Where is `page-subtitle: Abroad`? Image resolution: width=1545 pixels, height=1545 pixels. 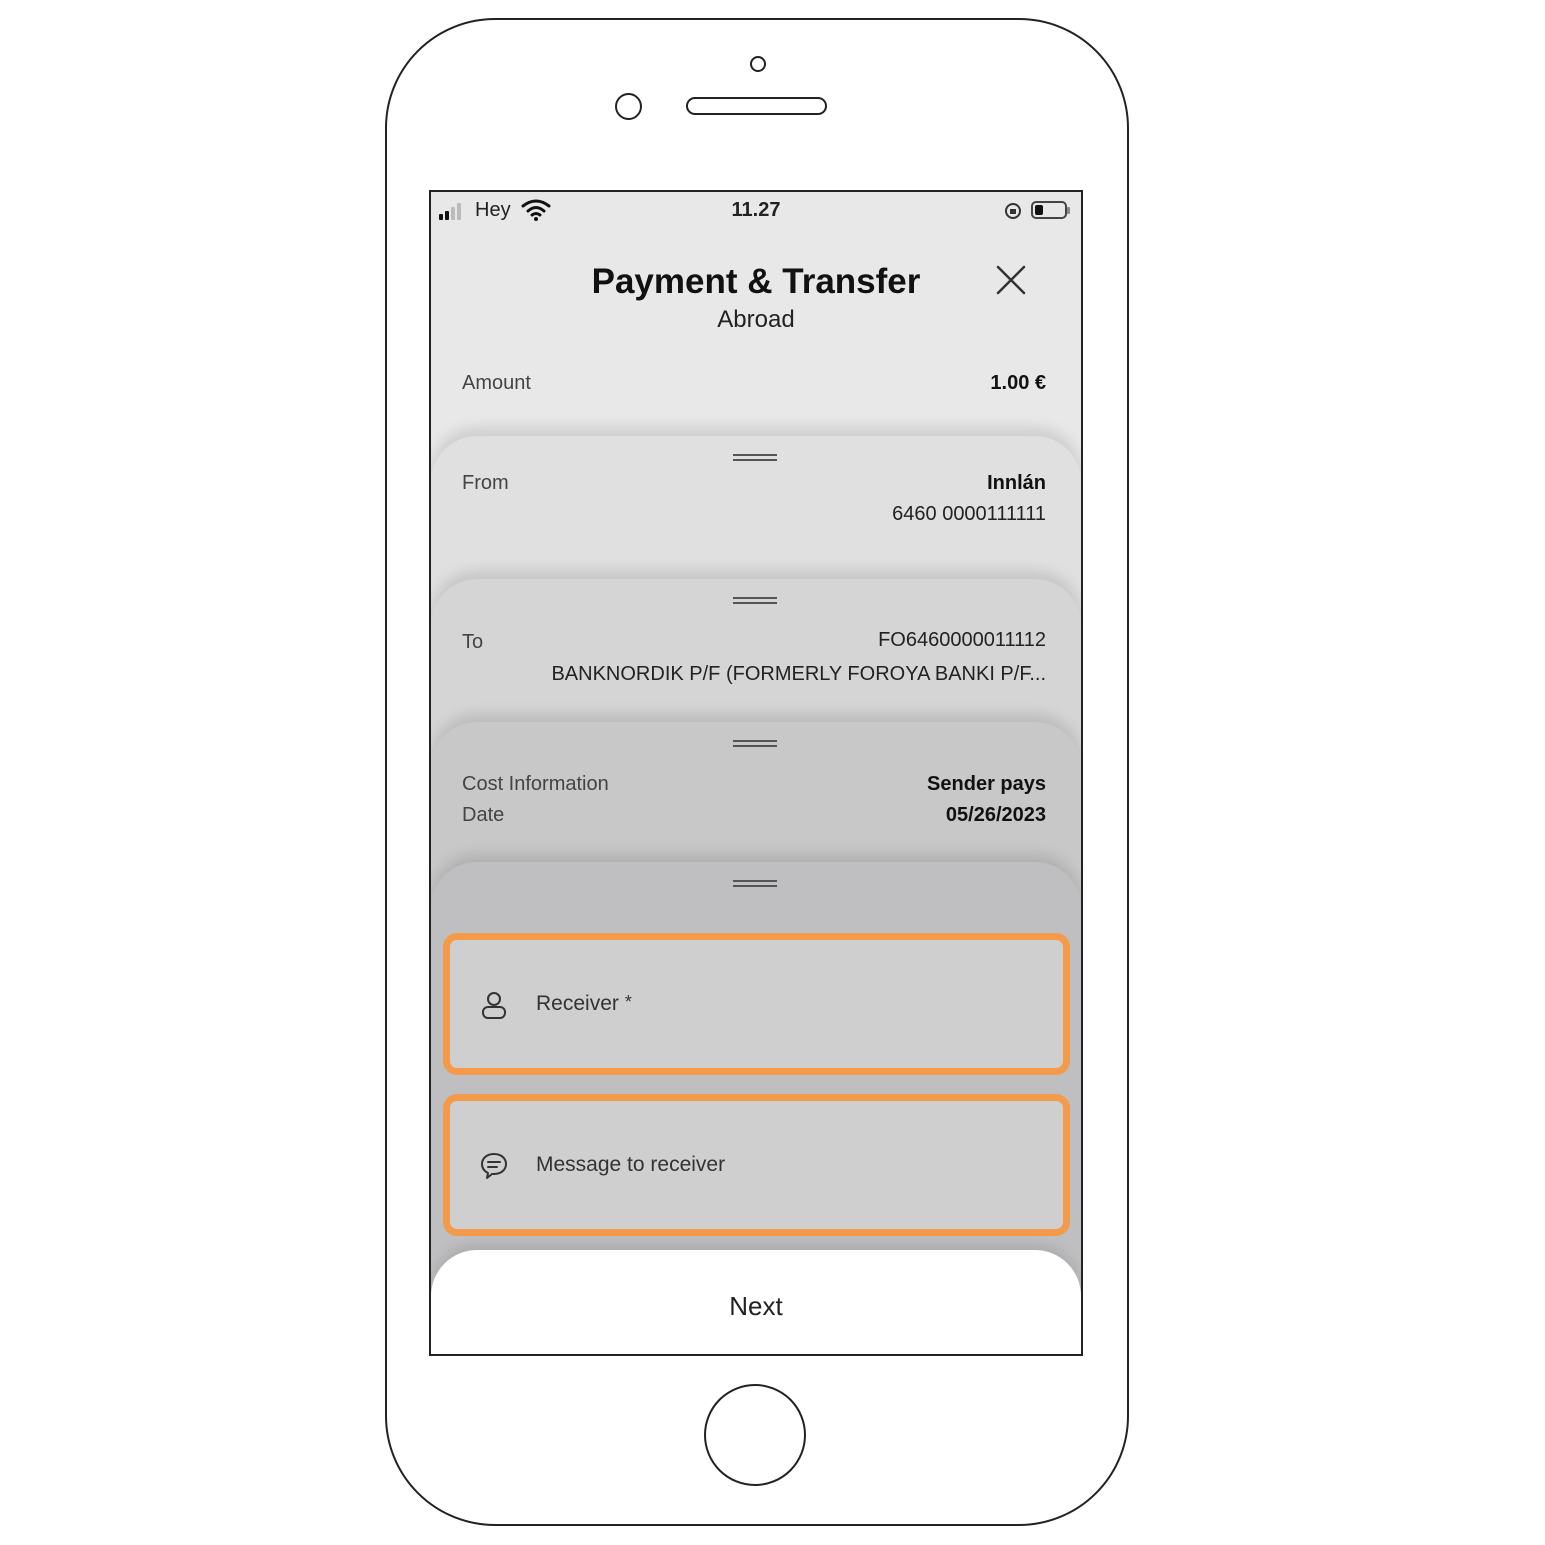 page-subtitle: Abroad is located at coordinates (756, 319).